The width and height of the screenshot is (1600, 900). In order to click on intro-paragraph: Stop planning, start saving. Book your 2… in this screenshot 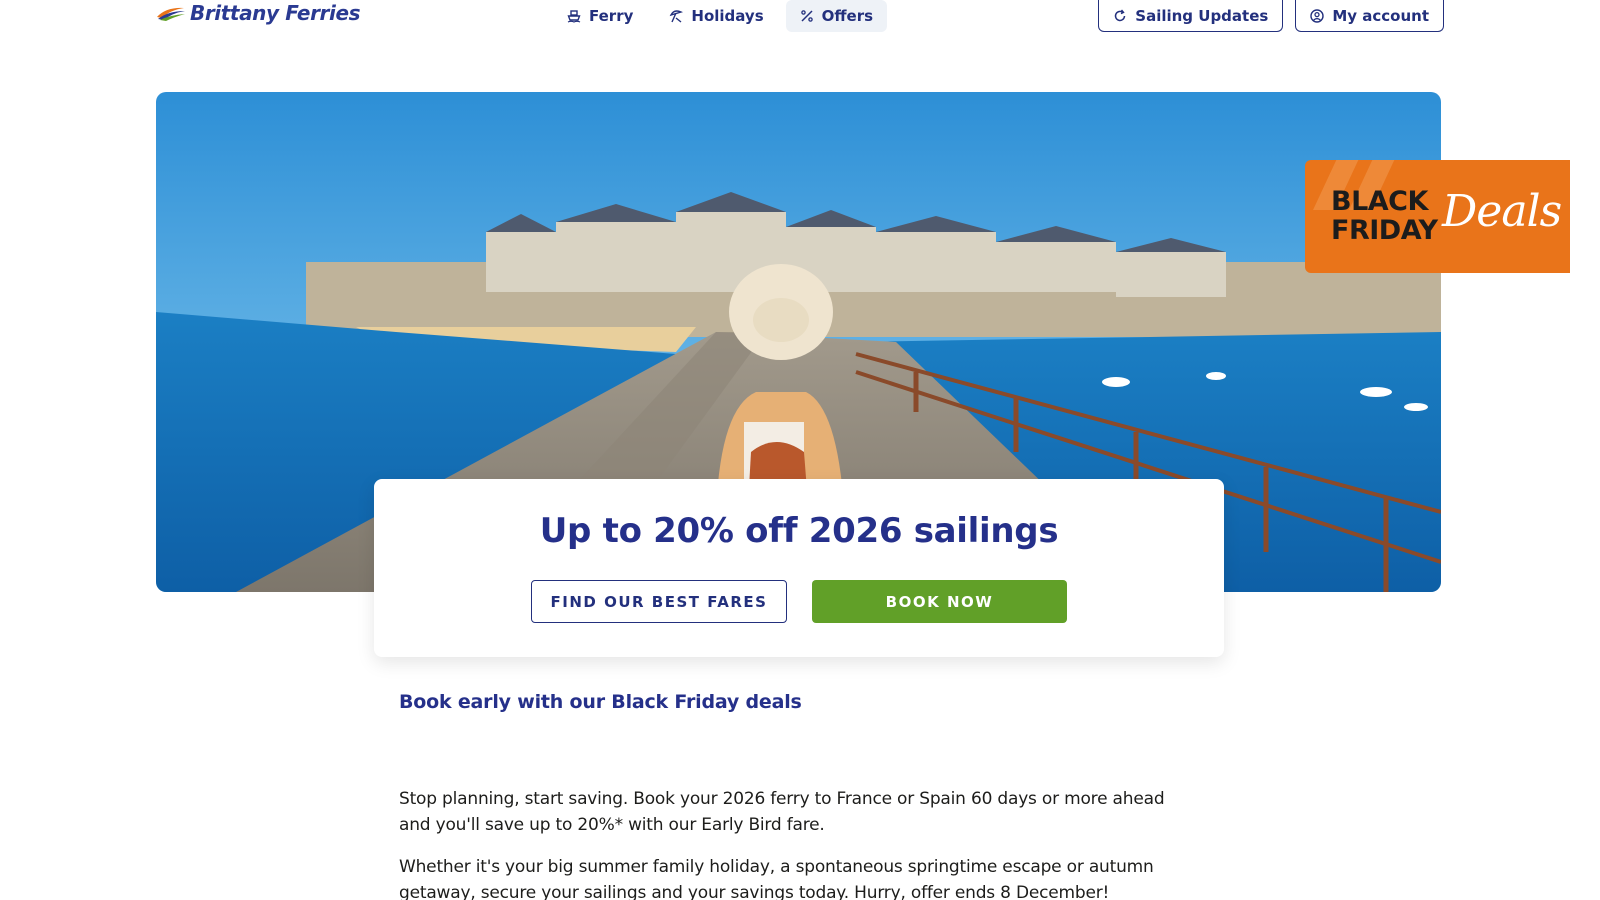, I will do `click(782, 812)`.